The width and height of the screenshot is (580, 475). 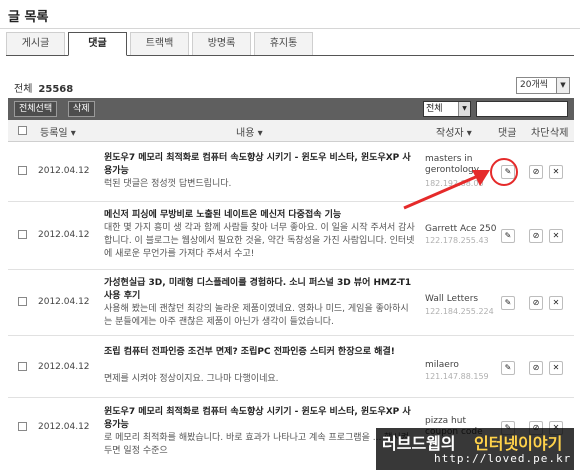 What do you see at coordinates (504, 172) in the screenshot?
I see `highlight-circle` at bounding box center [504, 172].